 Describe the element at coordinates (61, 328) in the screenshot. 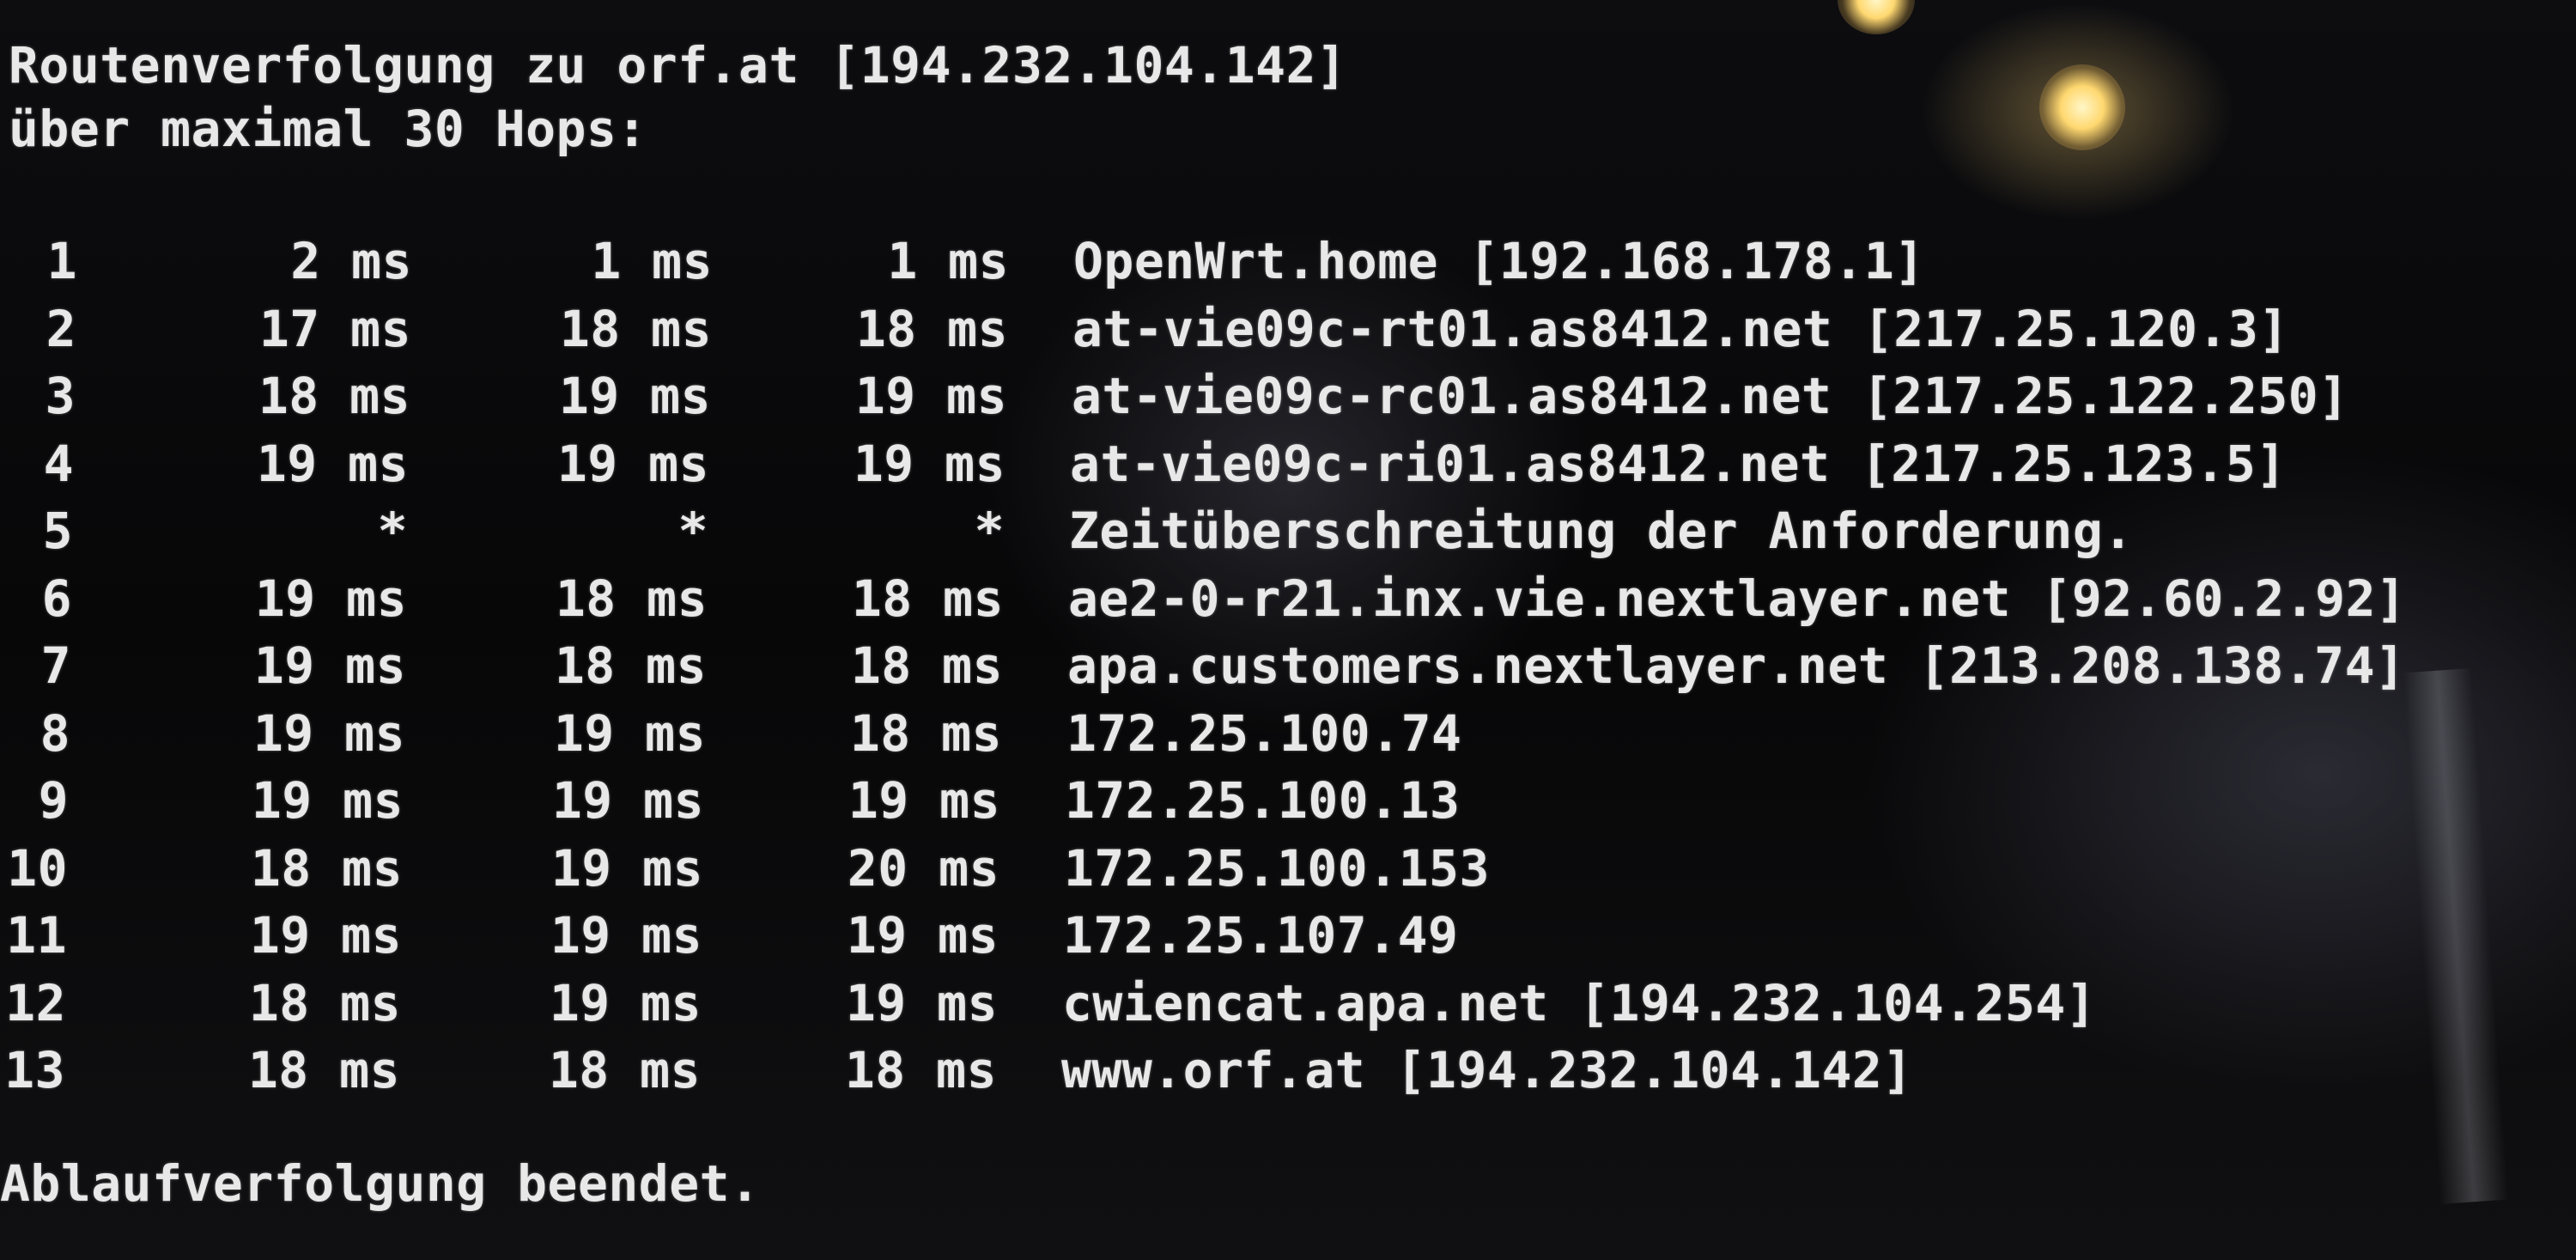

I see `hop-number: 2` at that location.